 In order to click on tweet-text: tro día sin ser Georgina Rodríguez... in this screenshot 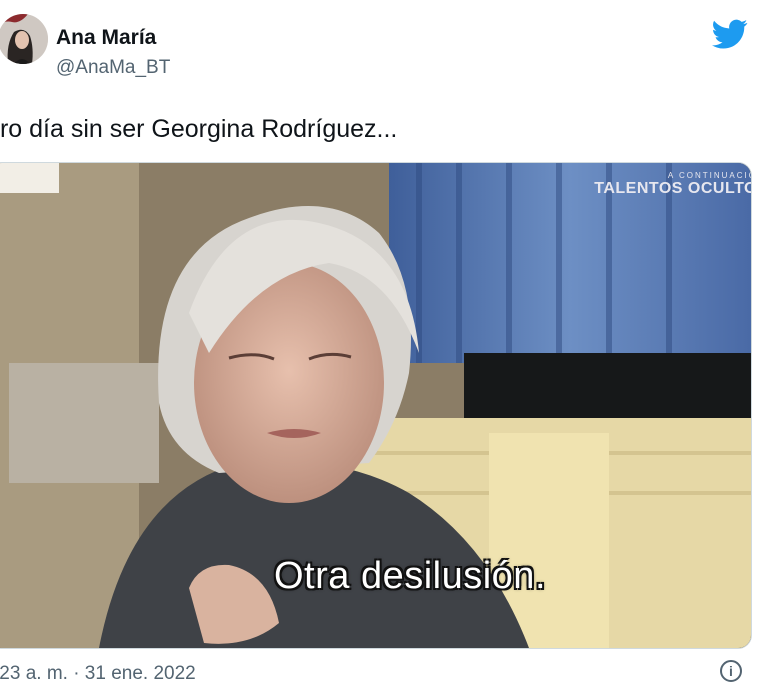, I will do `click(199, 129)`.